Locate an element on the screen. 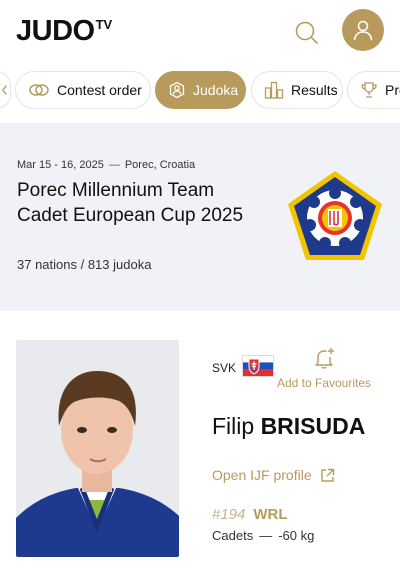 The height and width of the screenshot is (572, 400). ijf-link-label: Open IJF profile is located at coordinates (262, 475).